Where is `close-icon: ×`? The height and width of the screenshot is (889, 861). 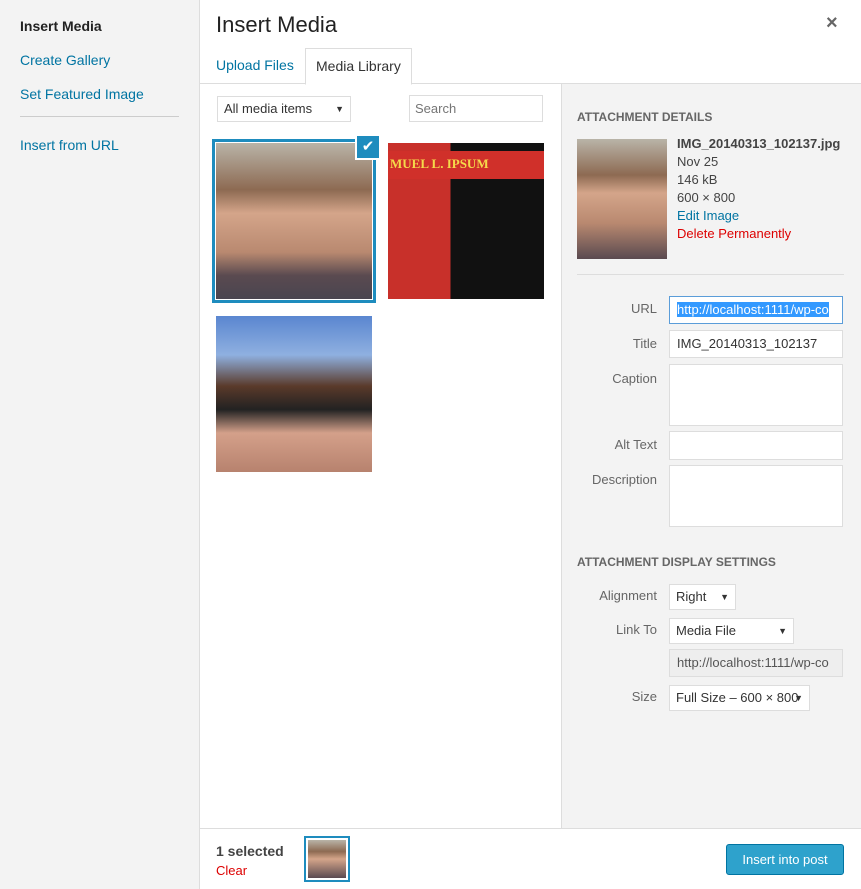
close-icon: × is located at coordinates (832, 23).